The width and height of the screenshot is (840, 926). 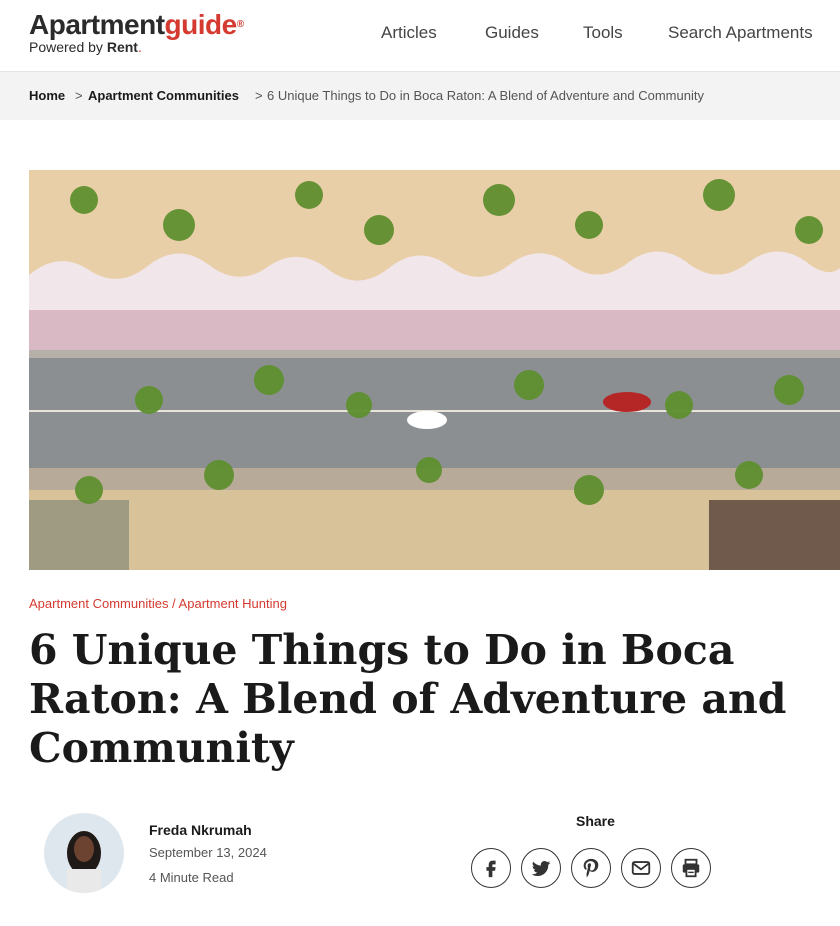 What do you see at coordinates (97, 24) in the screenshot?
I see `logo-text-apartment: Apartment` at bounding box center [97, 24].